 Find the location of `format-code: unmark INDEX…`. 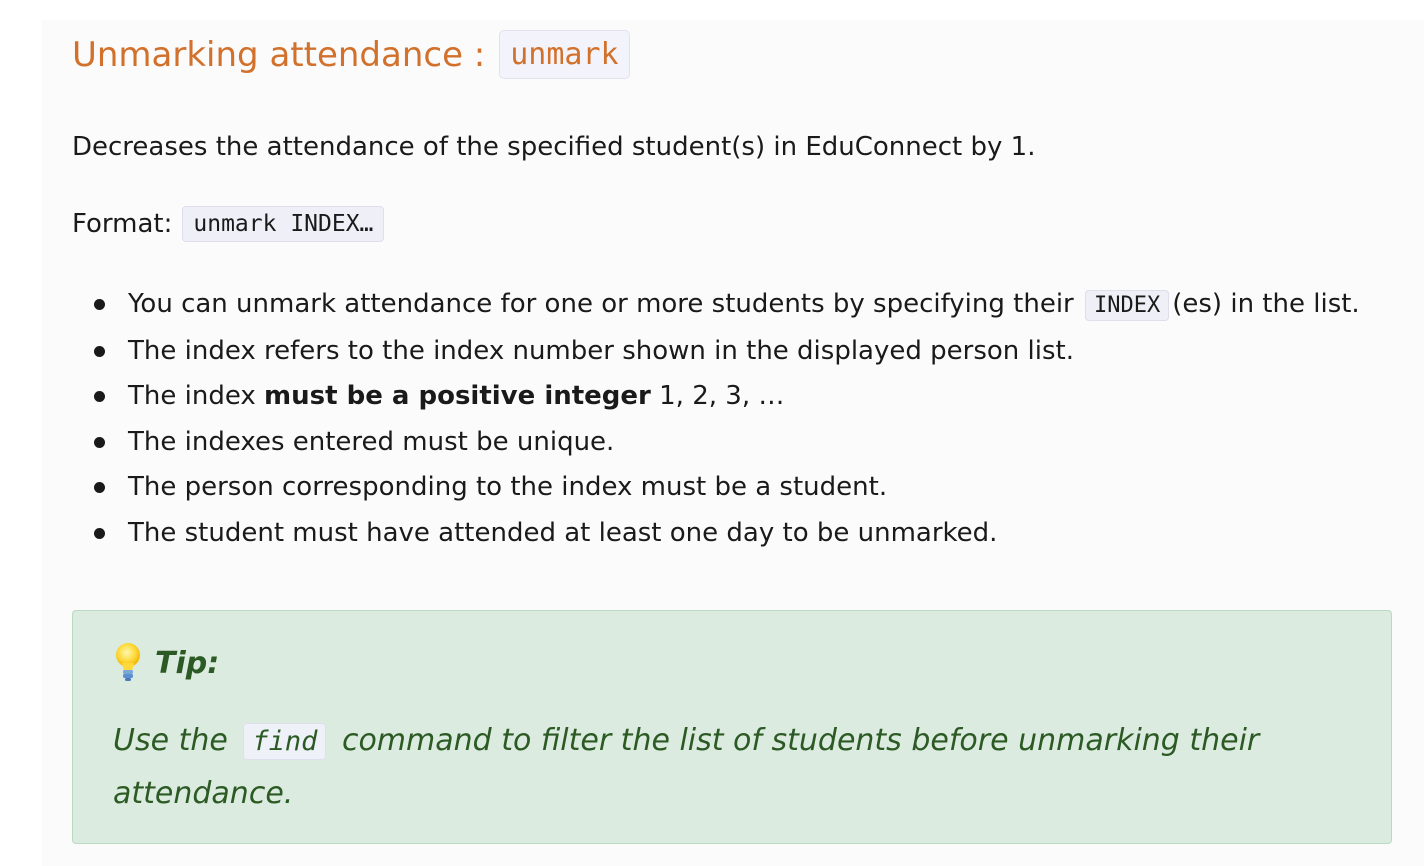

format-code: unmark INDEX… is located at coordinates (283, 224).